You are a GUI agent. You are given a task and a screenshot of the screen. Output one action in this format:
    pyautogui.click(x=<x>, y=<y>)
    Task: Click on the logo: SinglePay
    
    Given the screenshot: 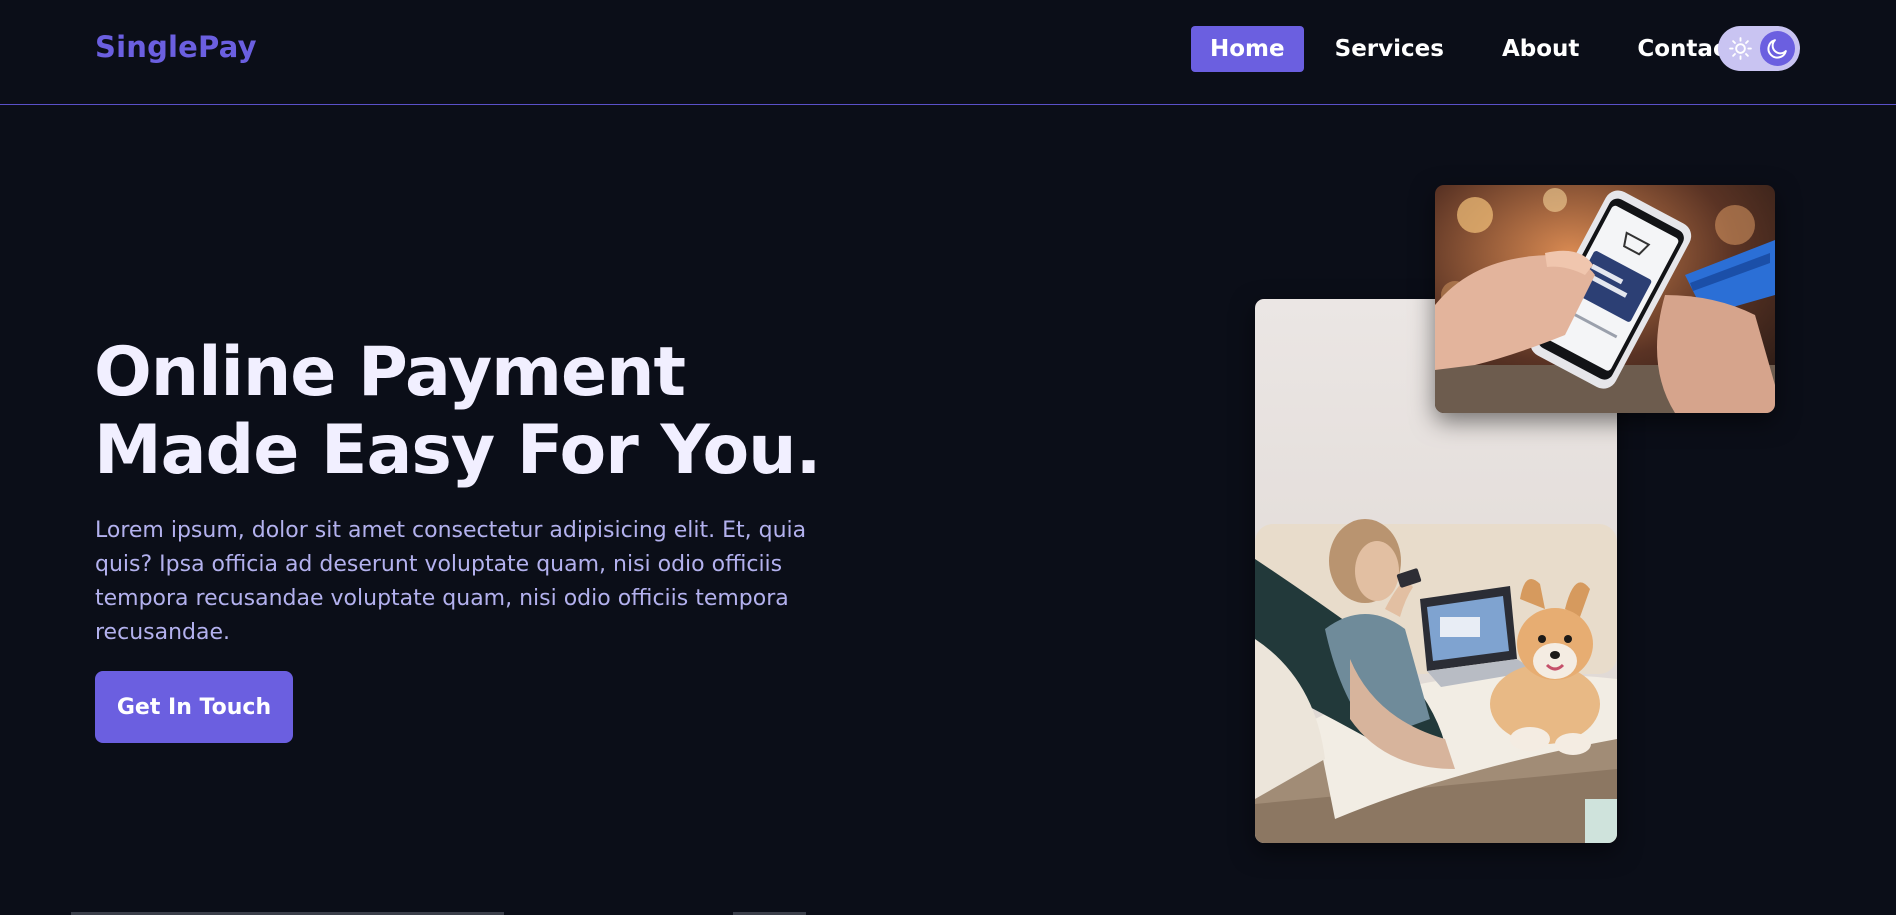 What is the action you would take?
    pyautogui.click(x=176, y=47)
    